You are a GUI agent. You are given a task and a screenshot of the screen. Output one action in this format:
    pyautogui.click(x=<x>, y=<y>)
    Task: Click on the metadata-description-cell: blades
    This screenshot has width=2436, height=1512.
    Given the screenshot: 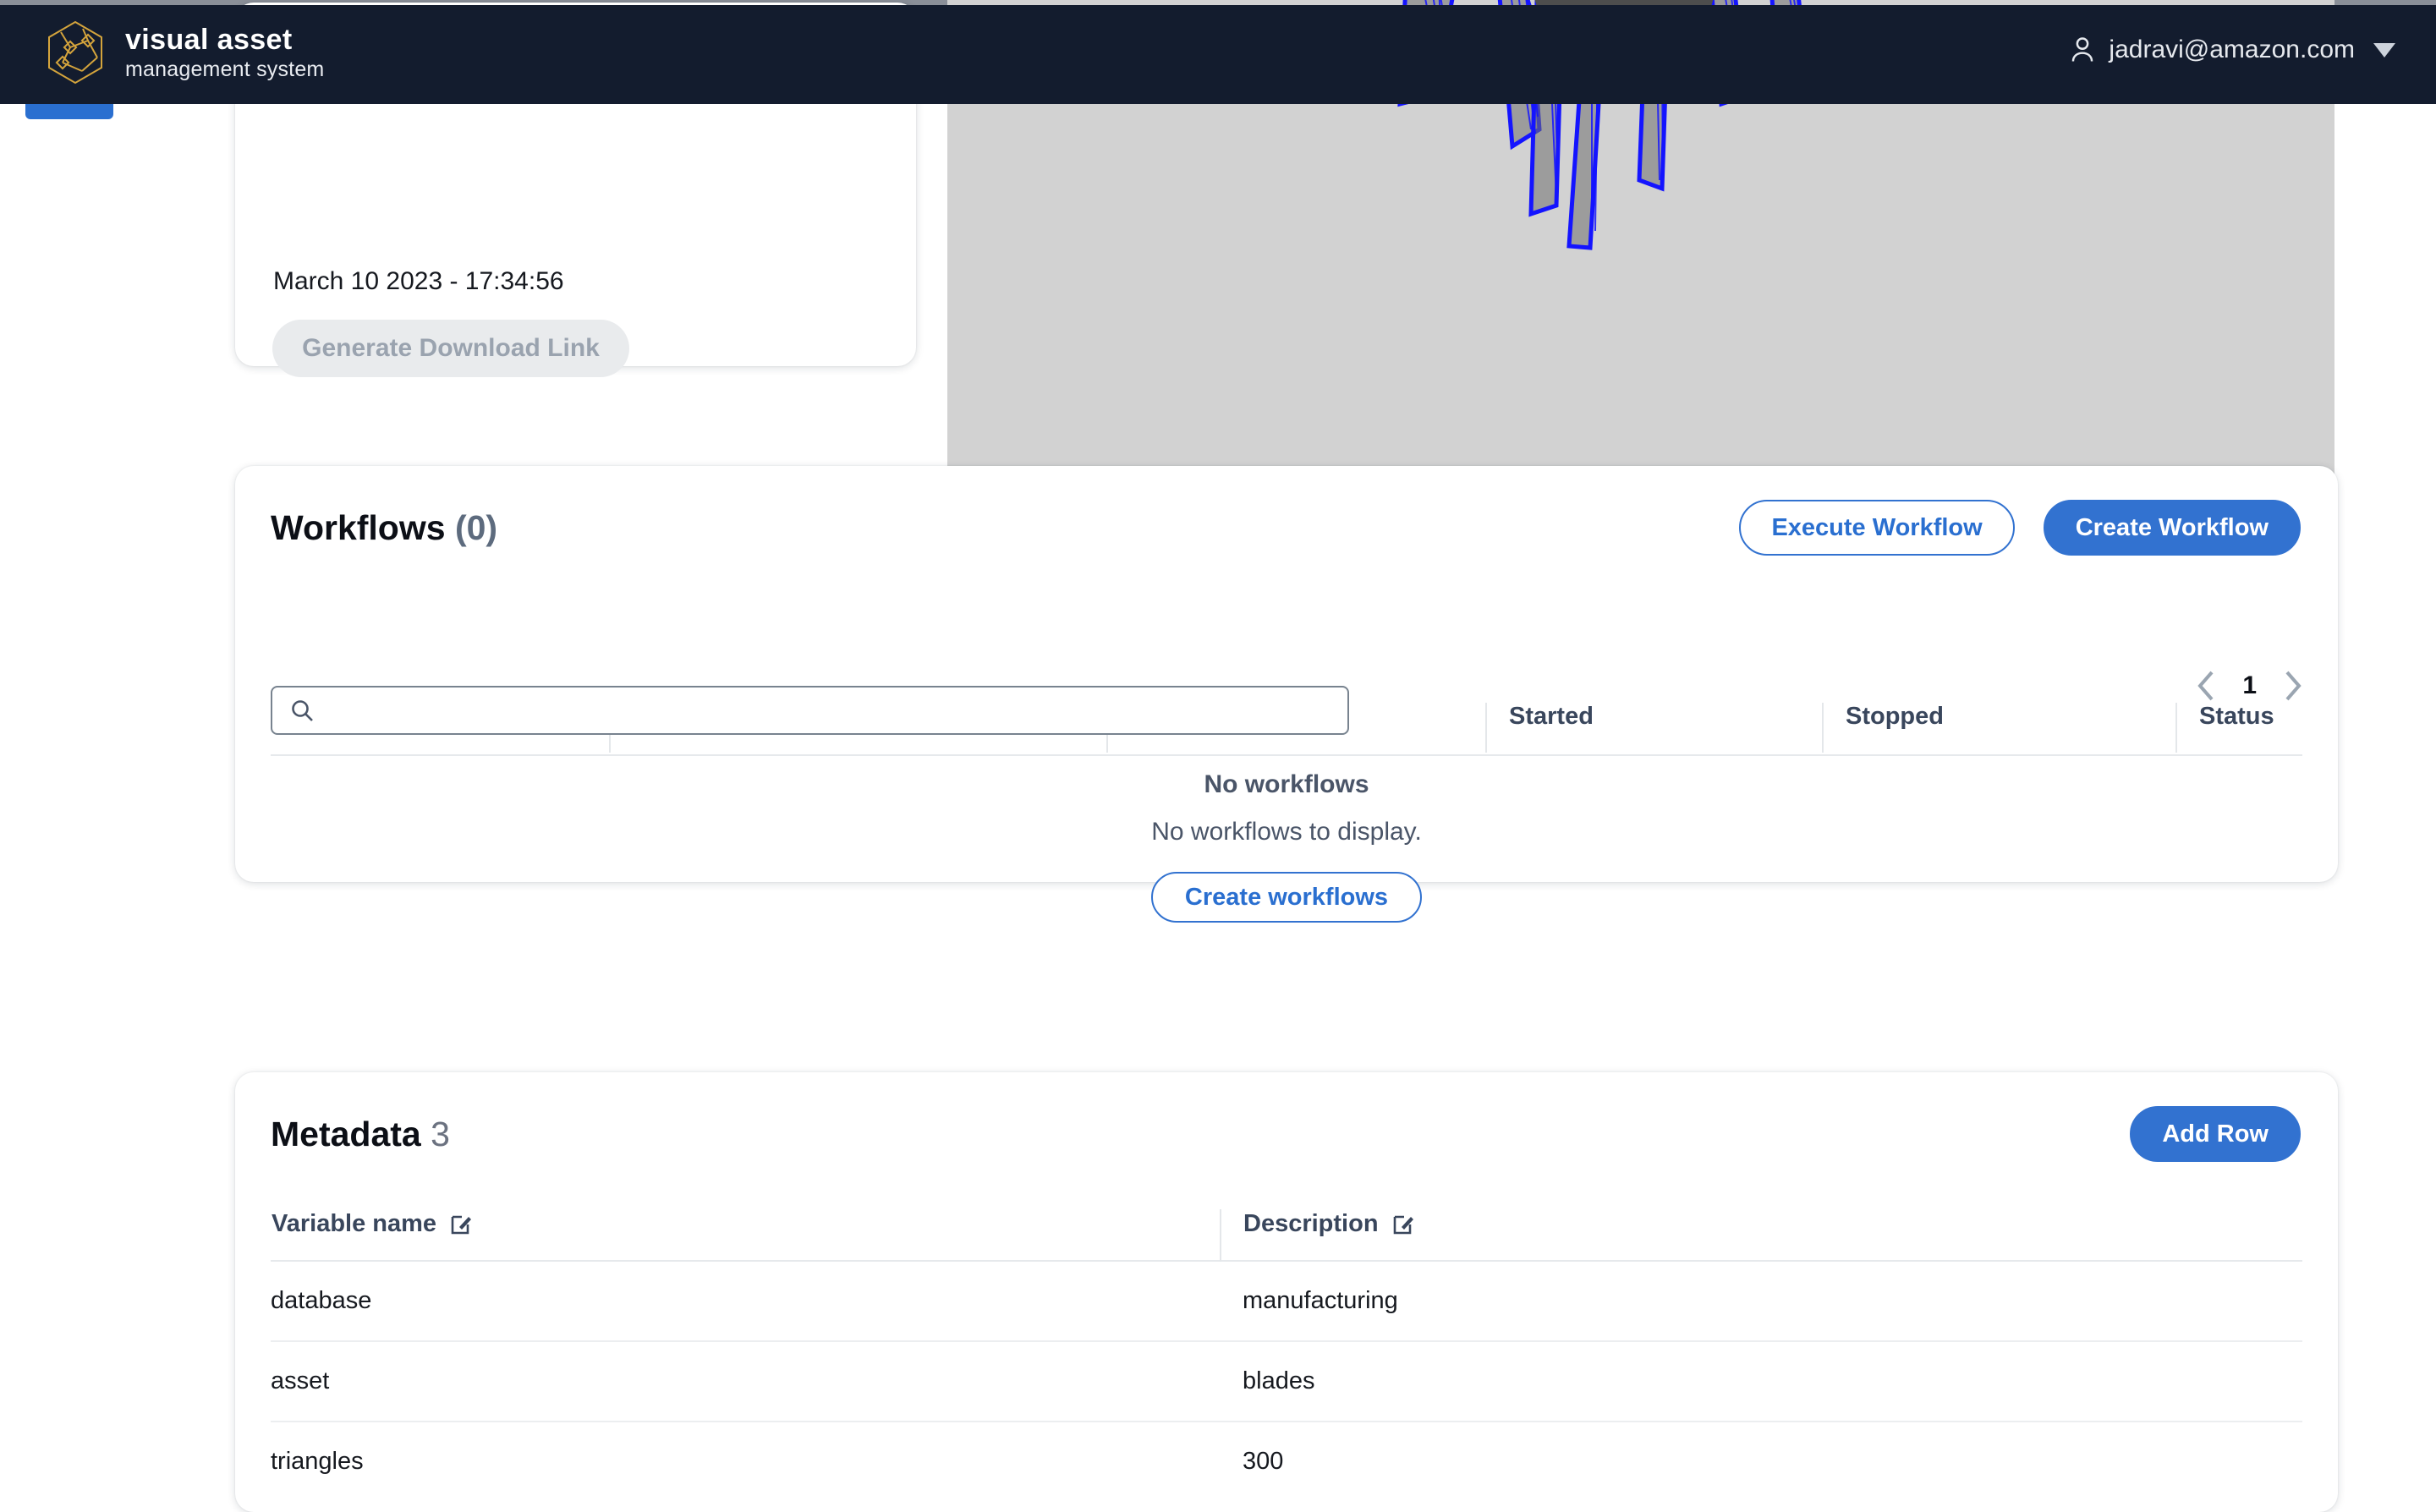 What is the action you would take?
    pyautogui.click(x=1761, y=1381)
    